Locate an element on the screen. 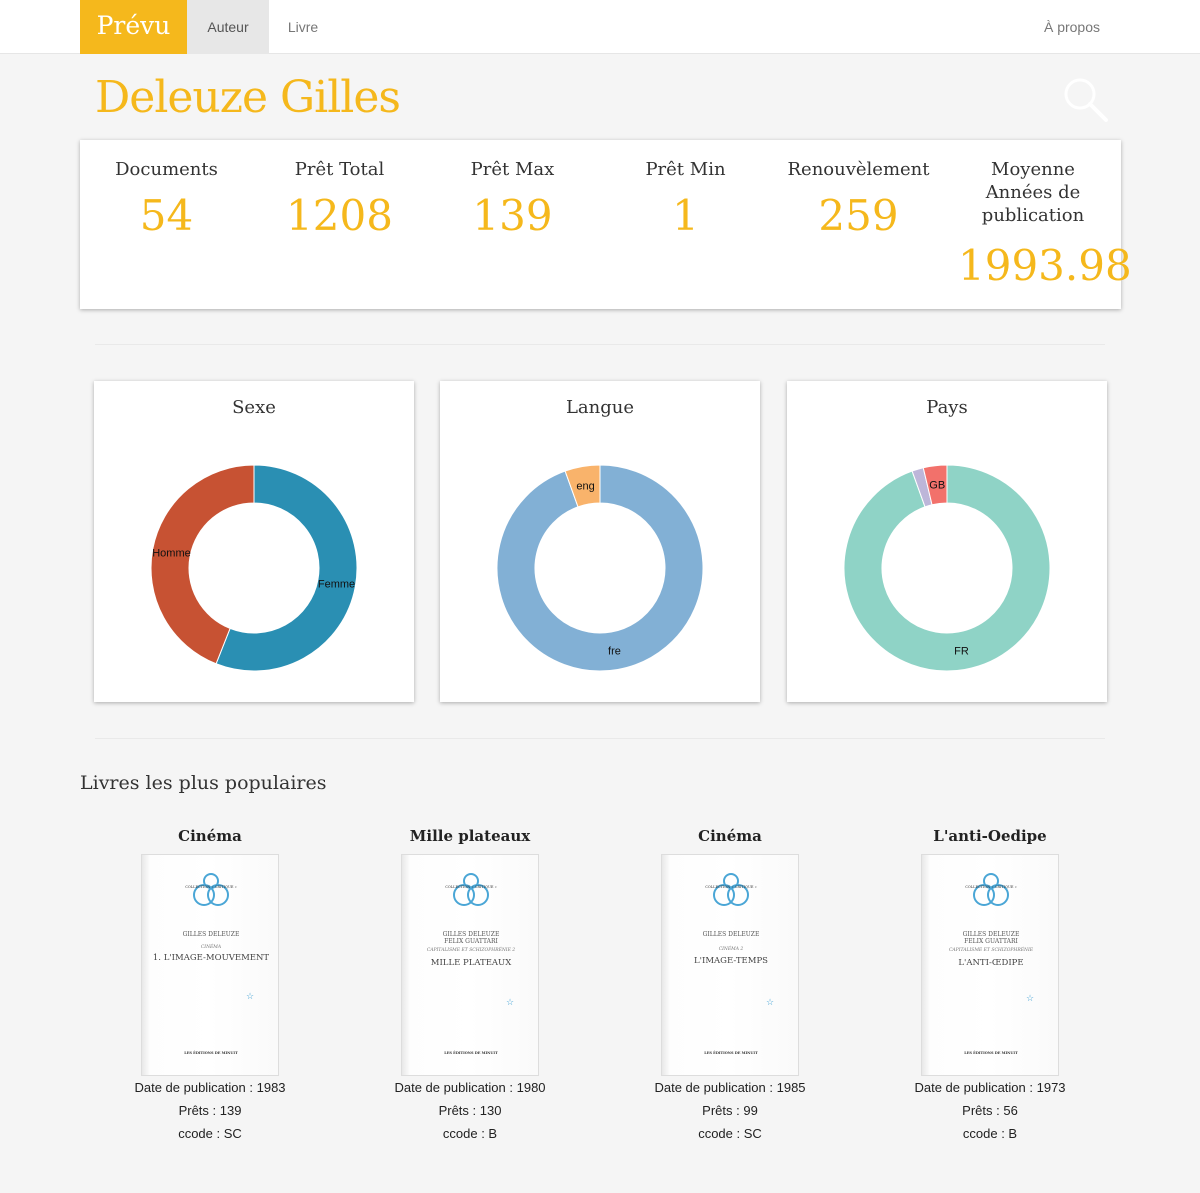  search-icon is located at coordinates (1086, 100).